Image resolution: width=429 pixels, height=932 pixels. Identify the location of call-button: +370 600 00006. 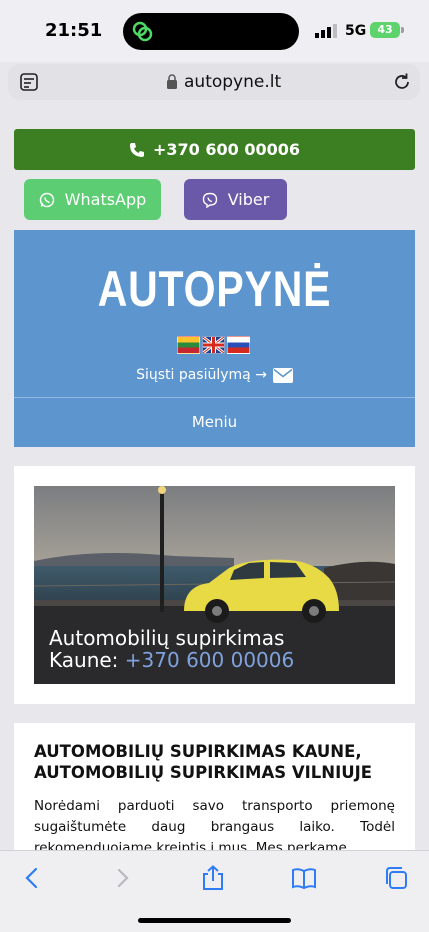
(214, 149).